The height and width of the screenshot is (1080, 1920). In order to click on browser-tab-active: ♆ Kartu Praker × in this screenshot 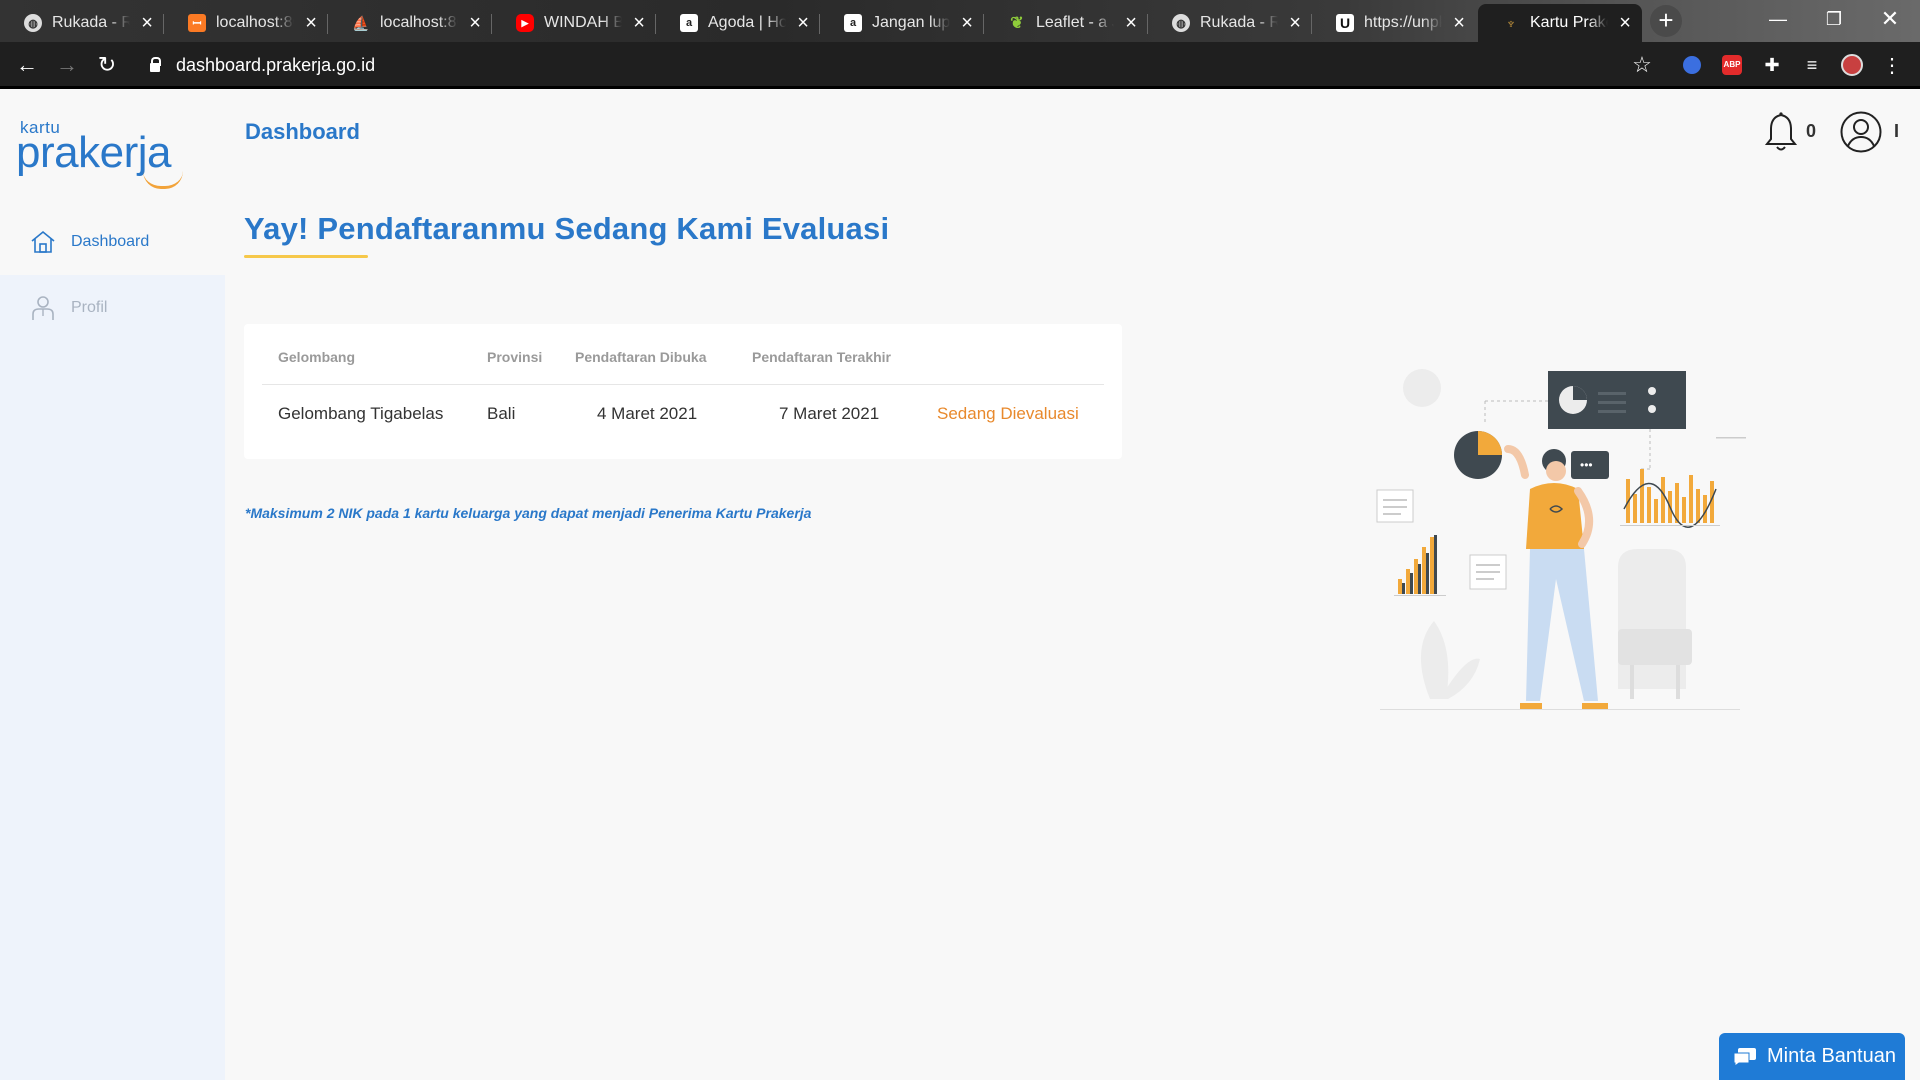, I will do `click(1560, 23)`.